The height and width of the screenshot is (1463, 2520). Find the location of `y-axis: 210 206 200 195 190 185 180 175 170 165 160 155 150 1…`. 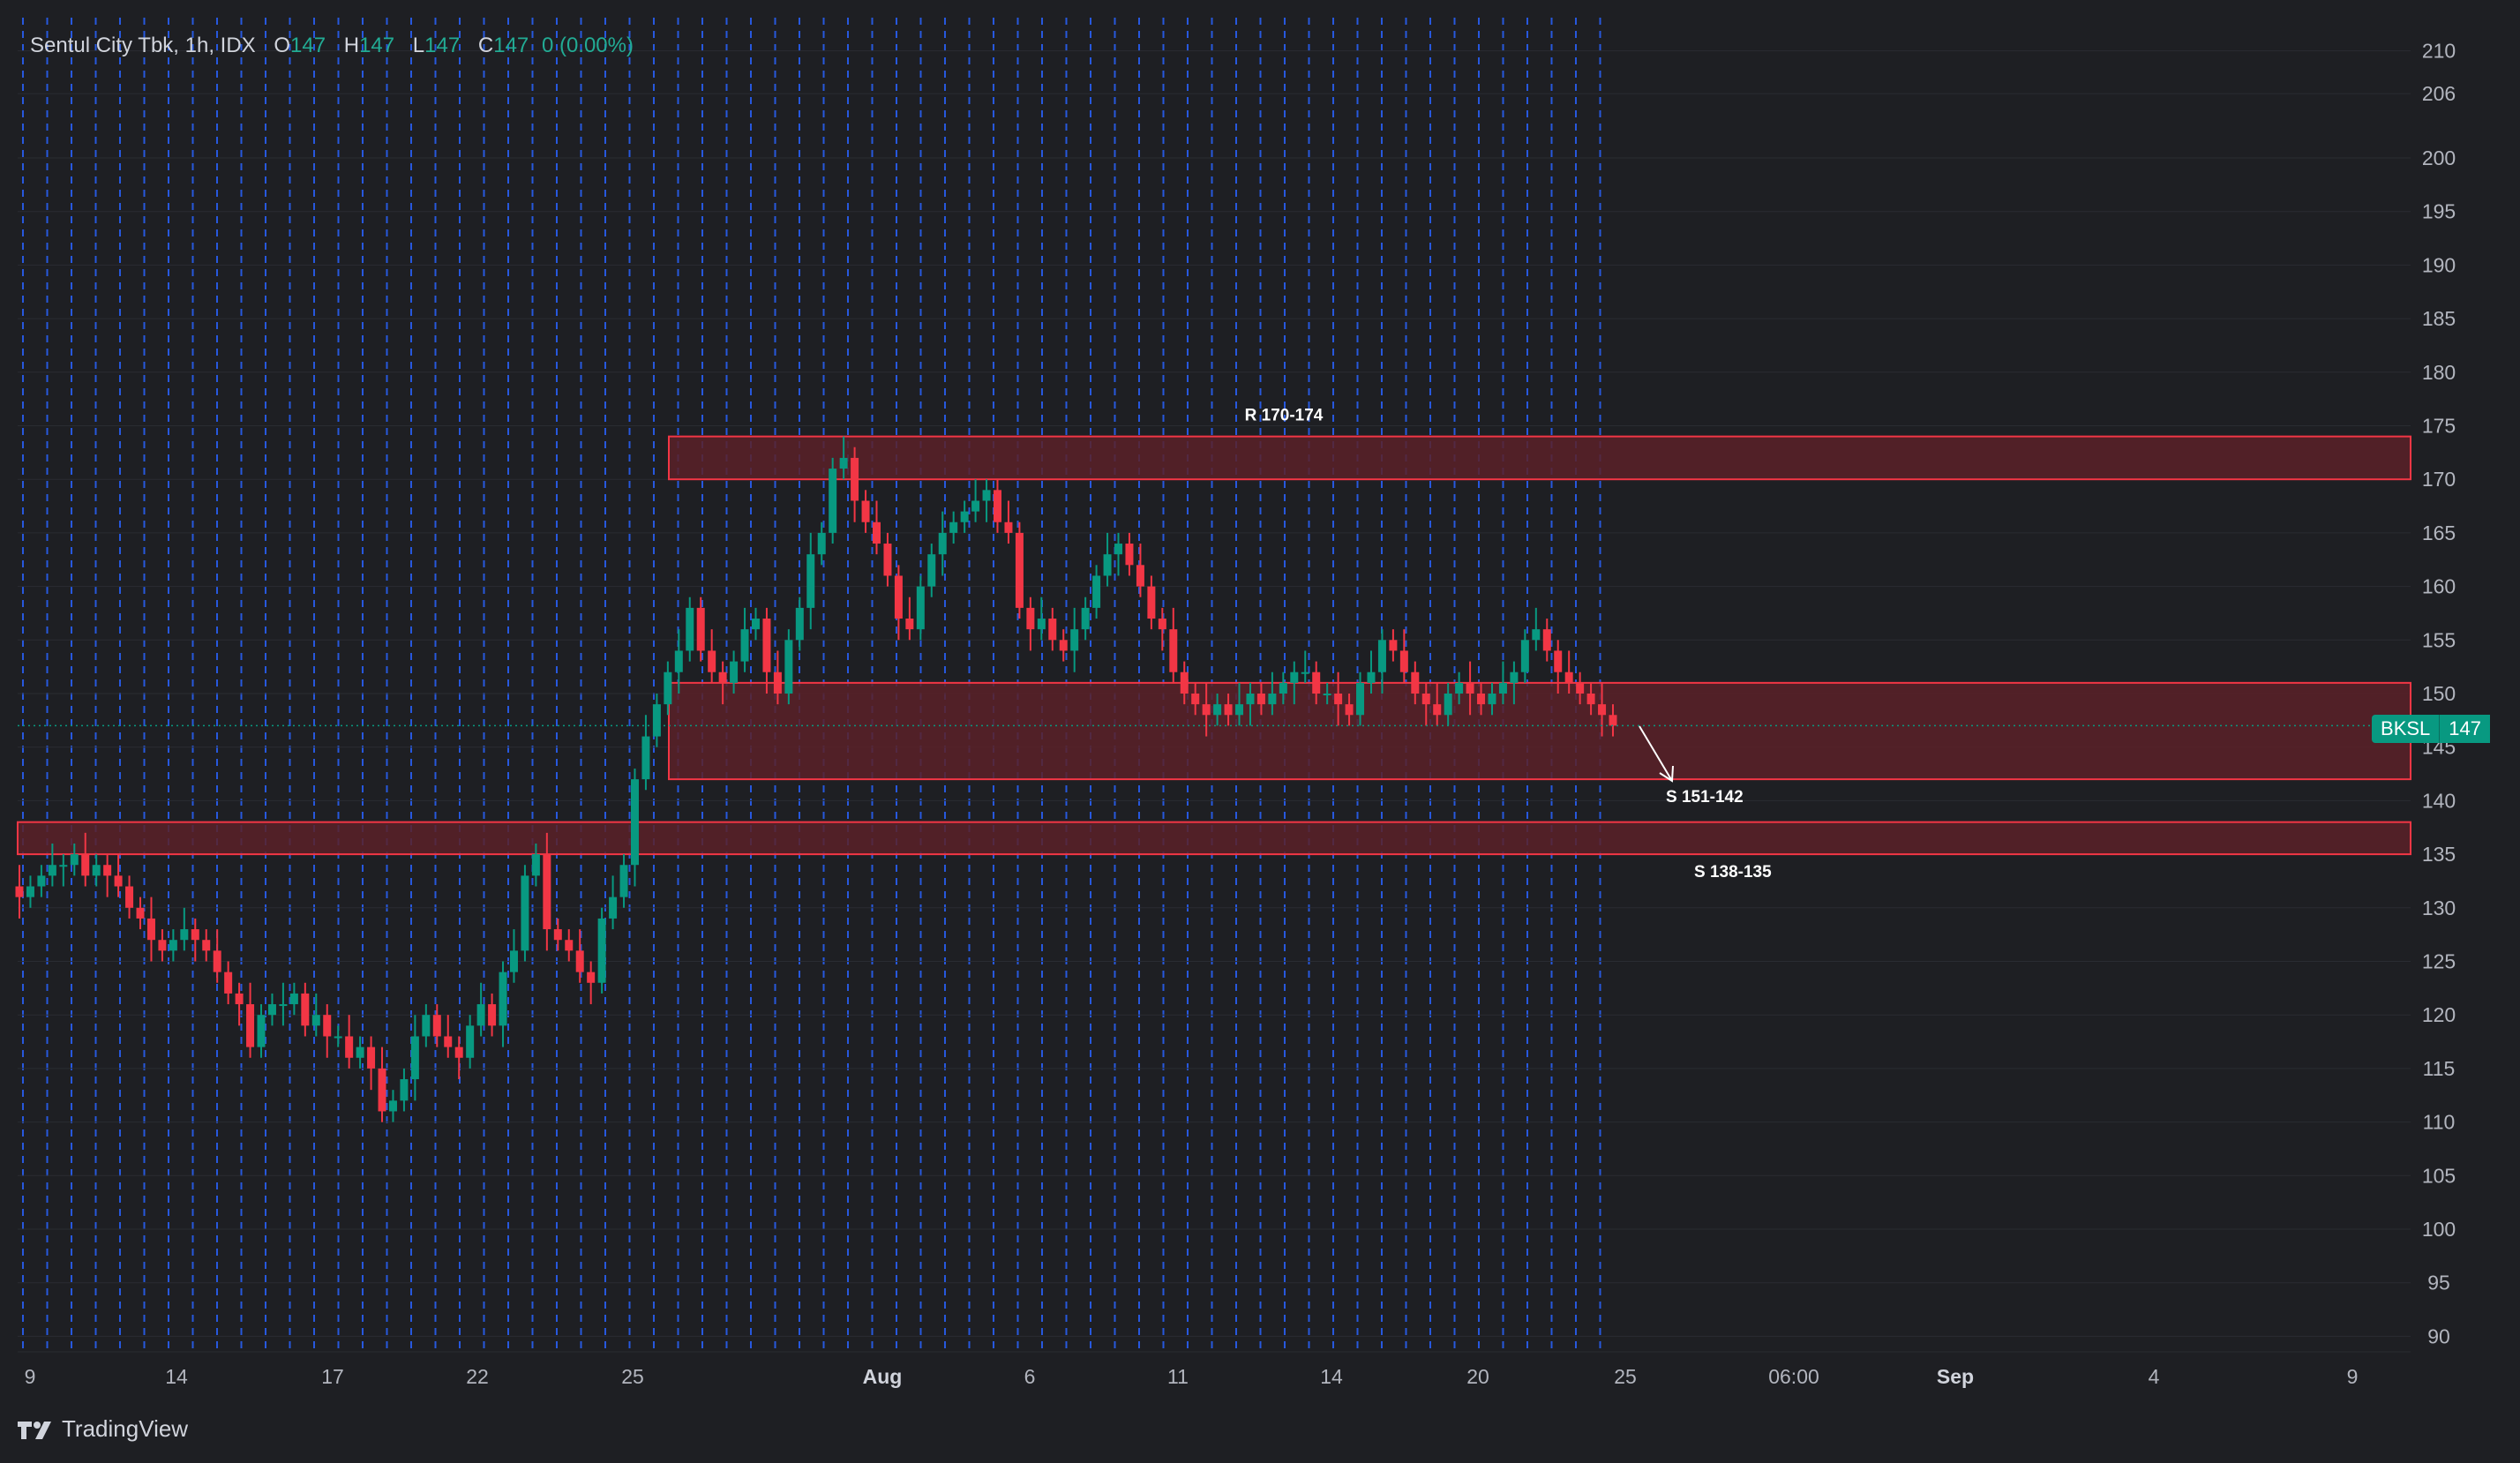

y-axis: 210 206 200 195 190 185 180 175 170 165 160 155 150 1… is located at coordinates (2439, 694).